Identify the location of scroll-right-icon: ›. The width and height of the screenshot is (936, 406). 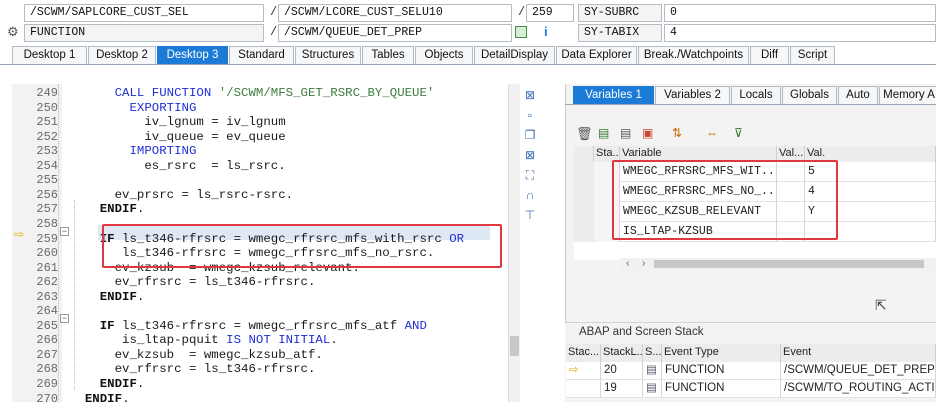
(643, 263).